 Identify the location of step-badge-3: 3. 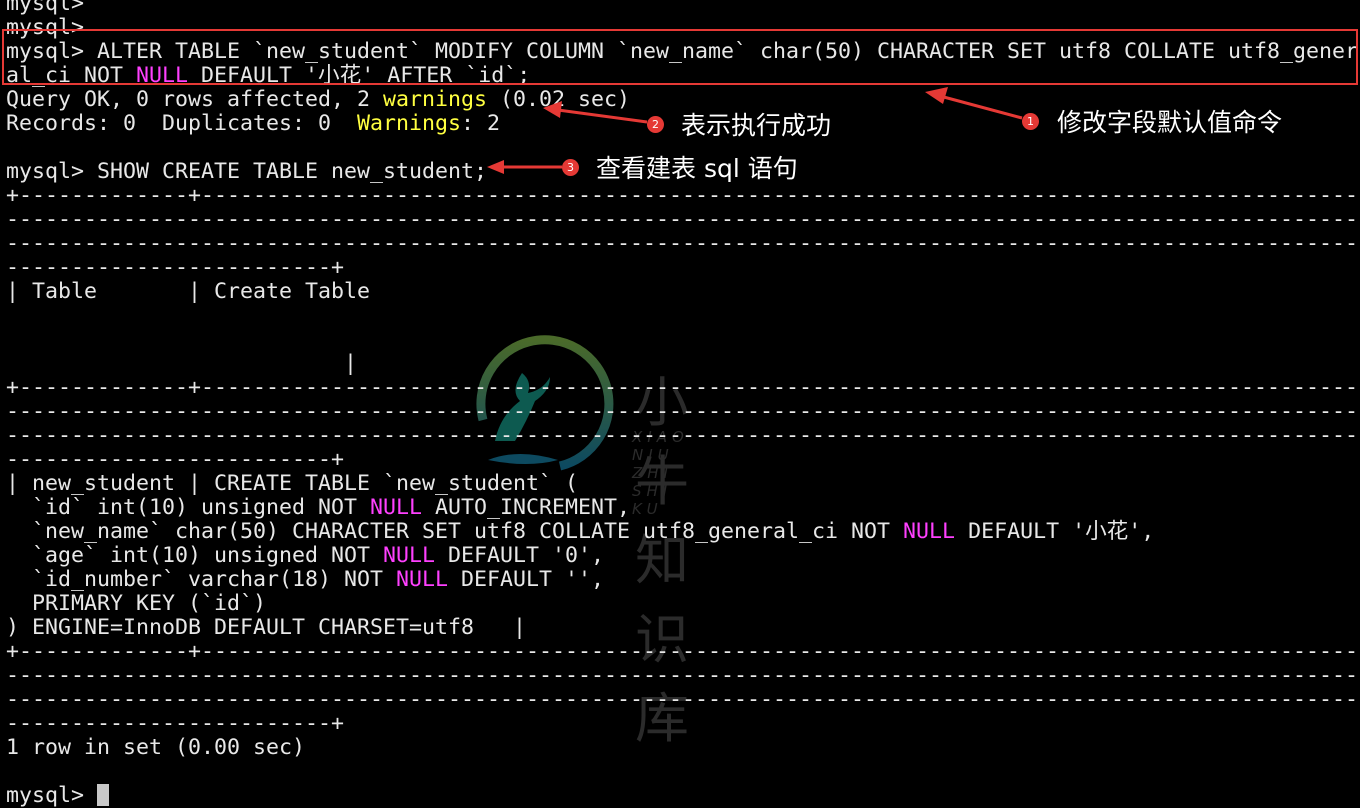
(570, 167).